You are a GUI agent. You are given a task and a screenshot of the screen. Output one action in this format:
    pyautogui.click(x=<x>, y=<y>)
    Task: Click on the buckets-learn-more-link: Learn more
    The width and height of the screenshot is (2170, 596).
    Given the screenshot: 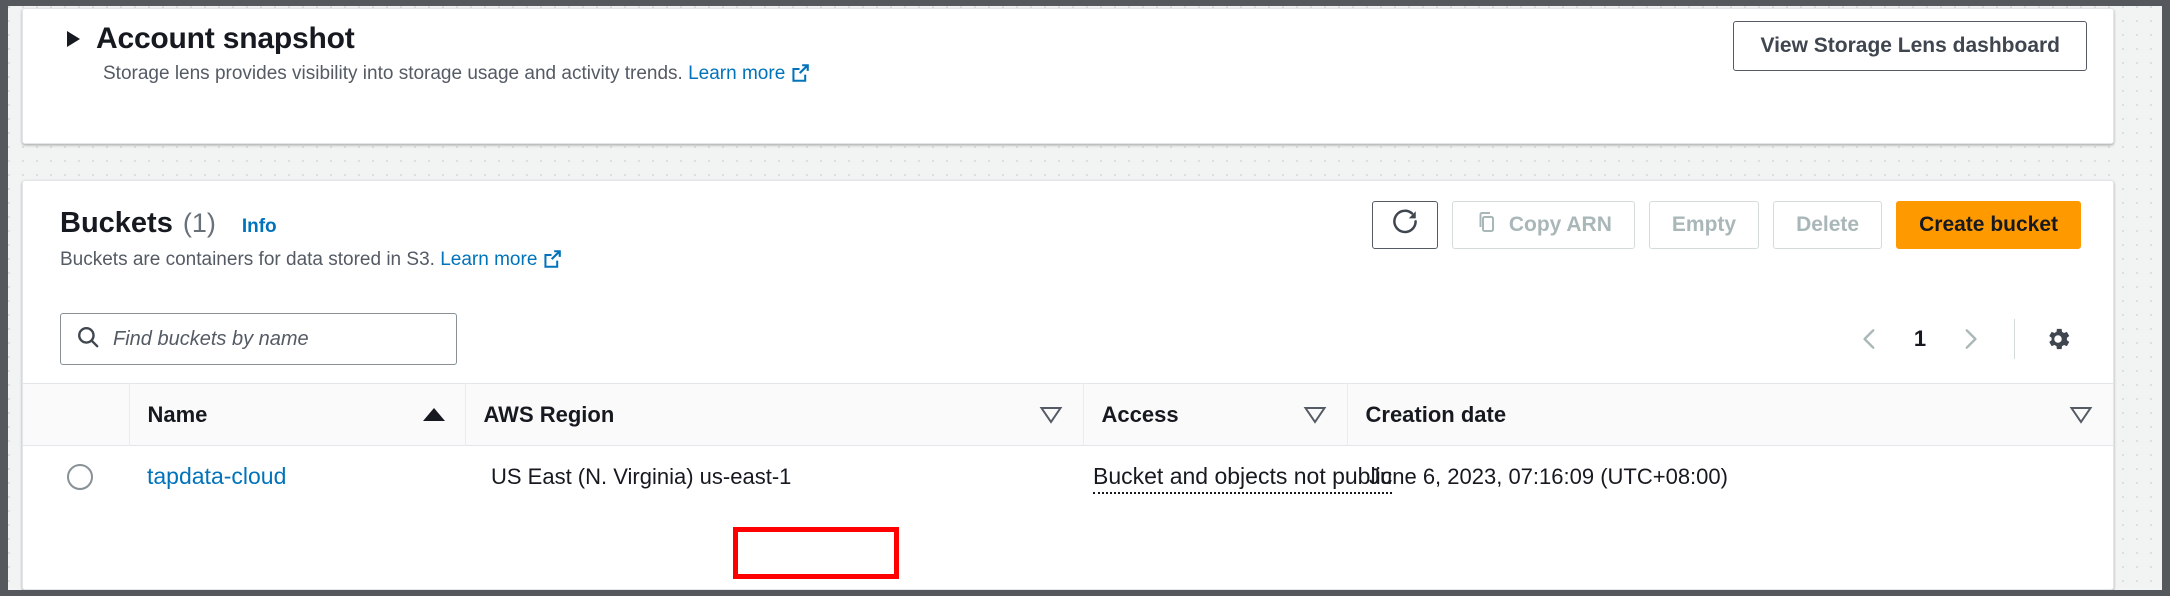 What is the action you would take?
    pyautogui.click(x=488, y=259)
    